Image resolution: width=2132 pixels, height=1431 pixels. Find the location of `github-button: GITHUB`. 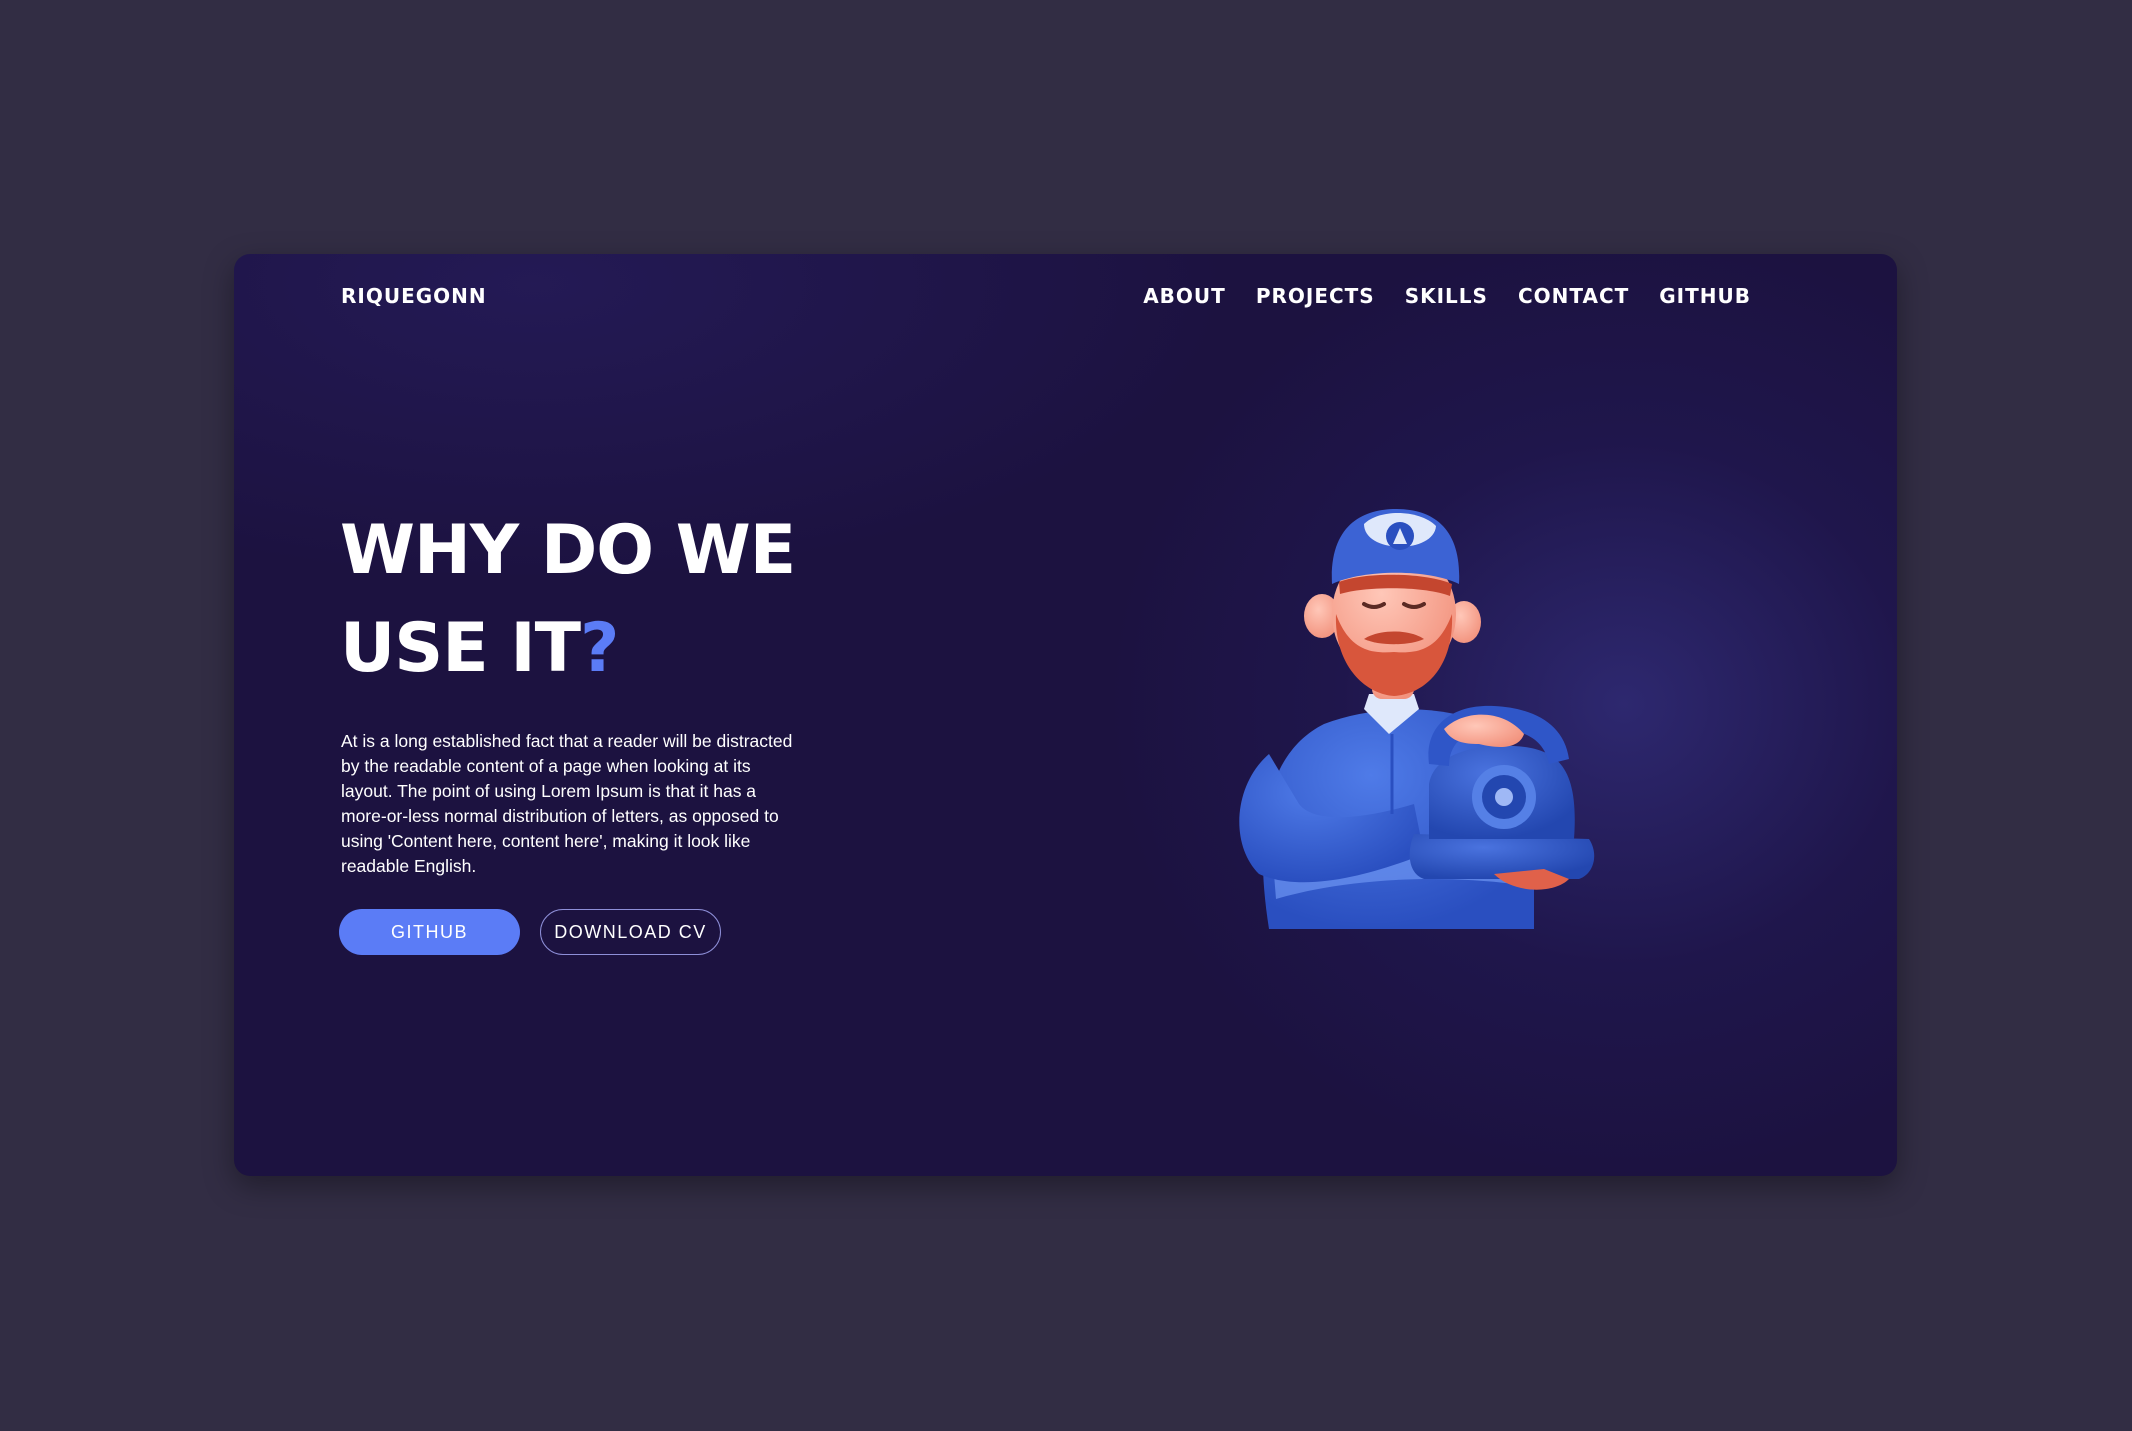

github-button: GITHUB is located at coordinates (429, 932).